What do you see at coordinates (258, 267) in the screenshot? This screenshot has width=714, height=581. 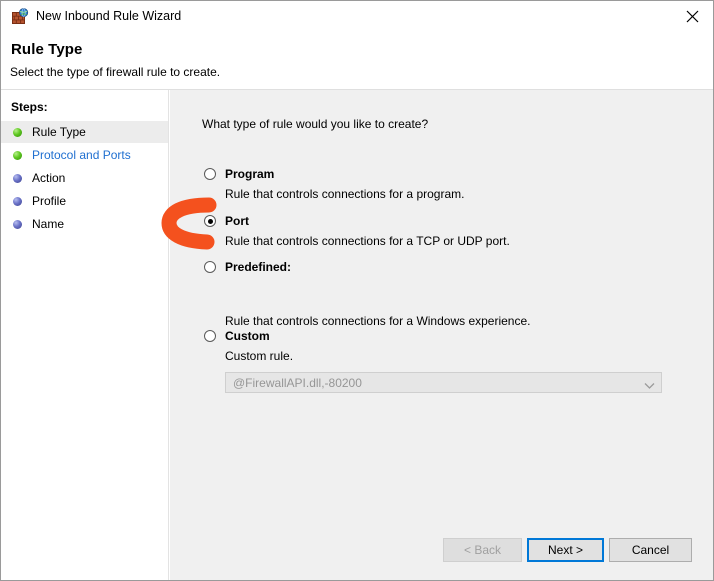 I see `option-title: Predefined:` at bounding box center [258, 267].